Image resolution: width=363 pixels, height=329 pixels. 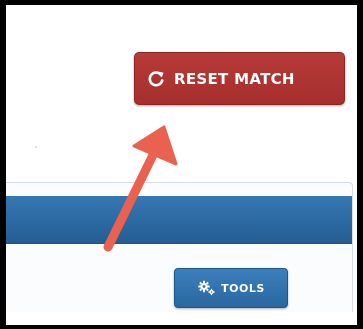 What do you see at coordinates (234, 78) in the screenshot?
I see `reset-match-label: RESET MATCH` at bounding box center [234, 78].